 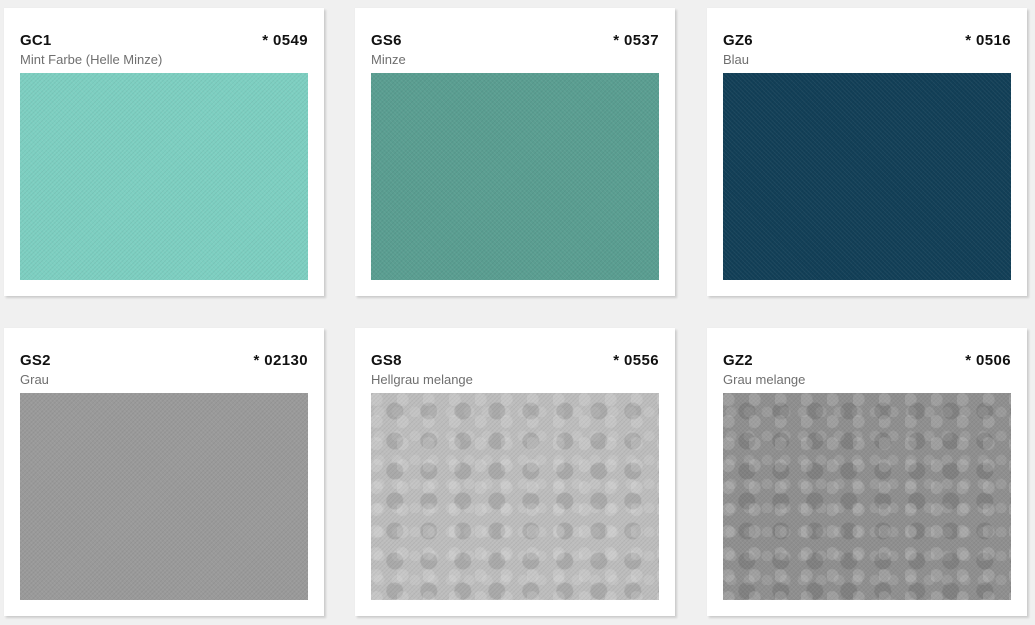 What do you see at coordinates (738, 40) in the screenshot?
I see `swatch-code: GZ6` at bounding box center [738, 40].